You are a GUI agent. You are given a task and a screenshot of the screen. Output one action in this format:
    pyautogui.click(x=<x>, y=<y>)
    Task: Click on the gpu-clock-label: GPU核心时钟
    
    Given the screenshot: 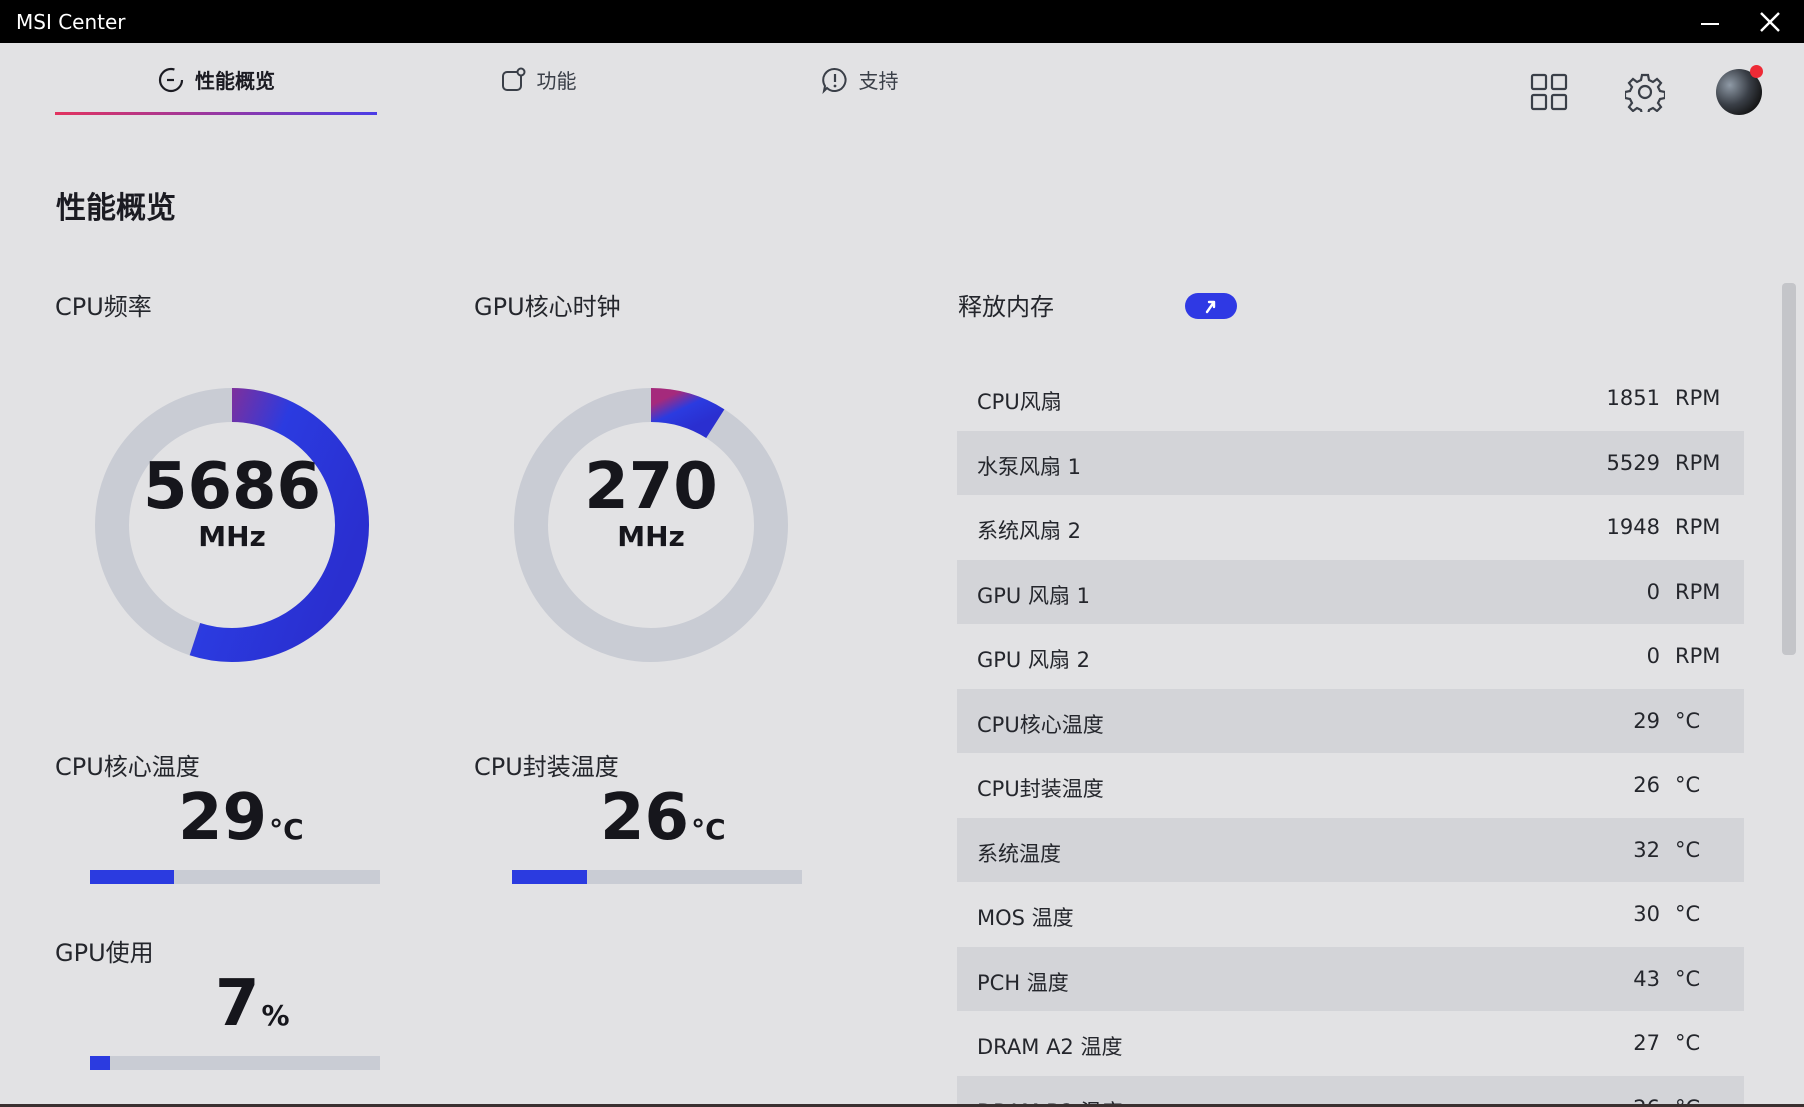 What is the action you would take?
    pyautogui.click(x=547, y=307)
    